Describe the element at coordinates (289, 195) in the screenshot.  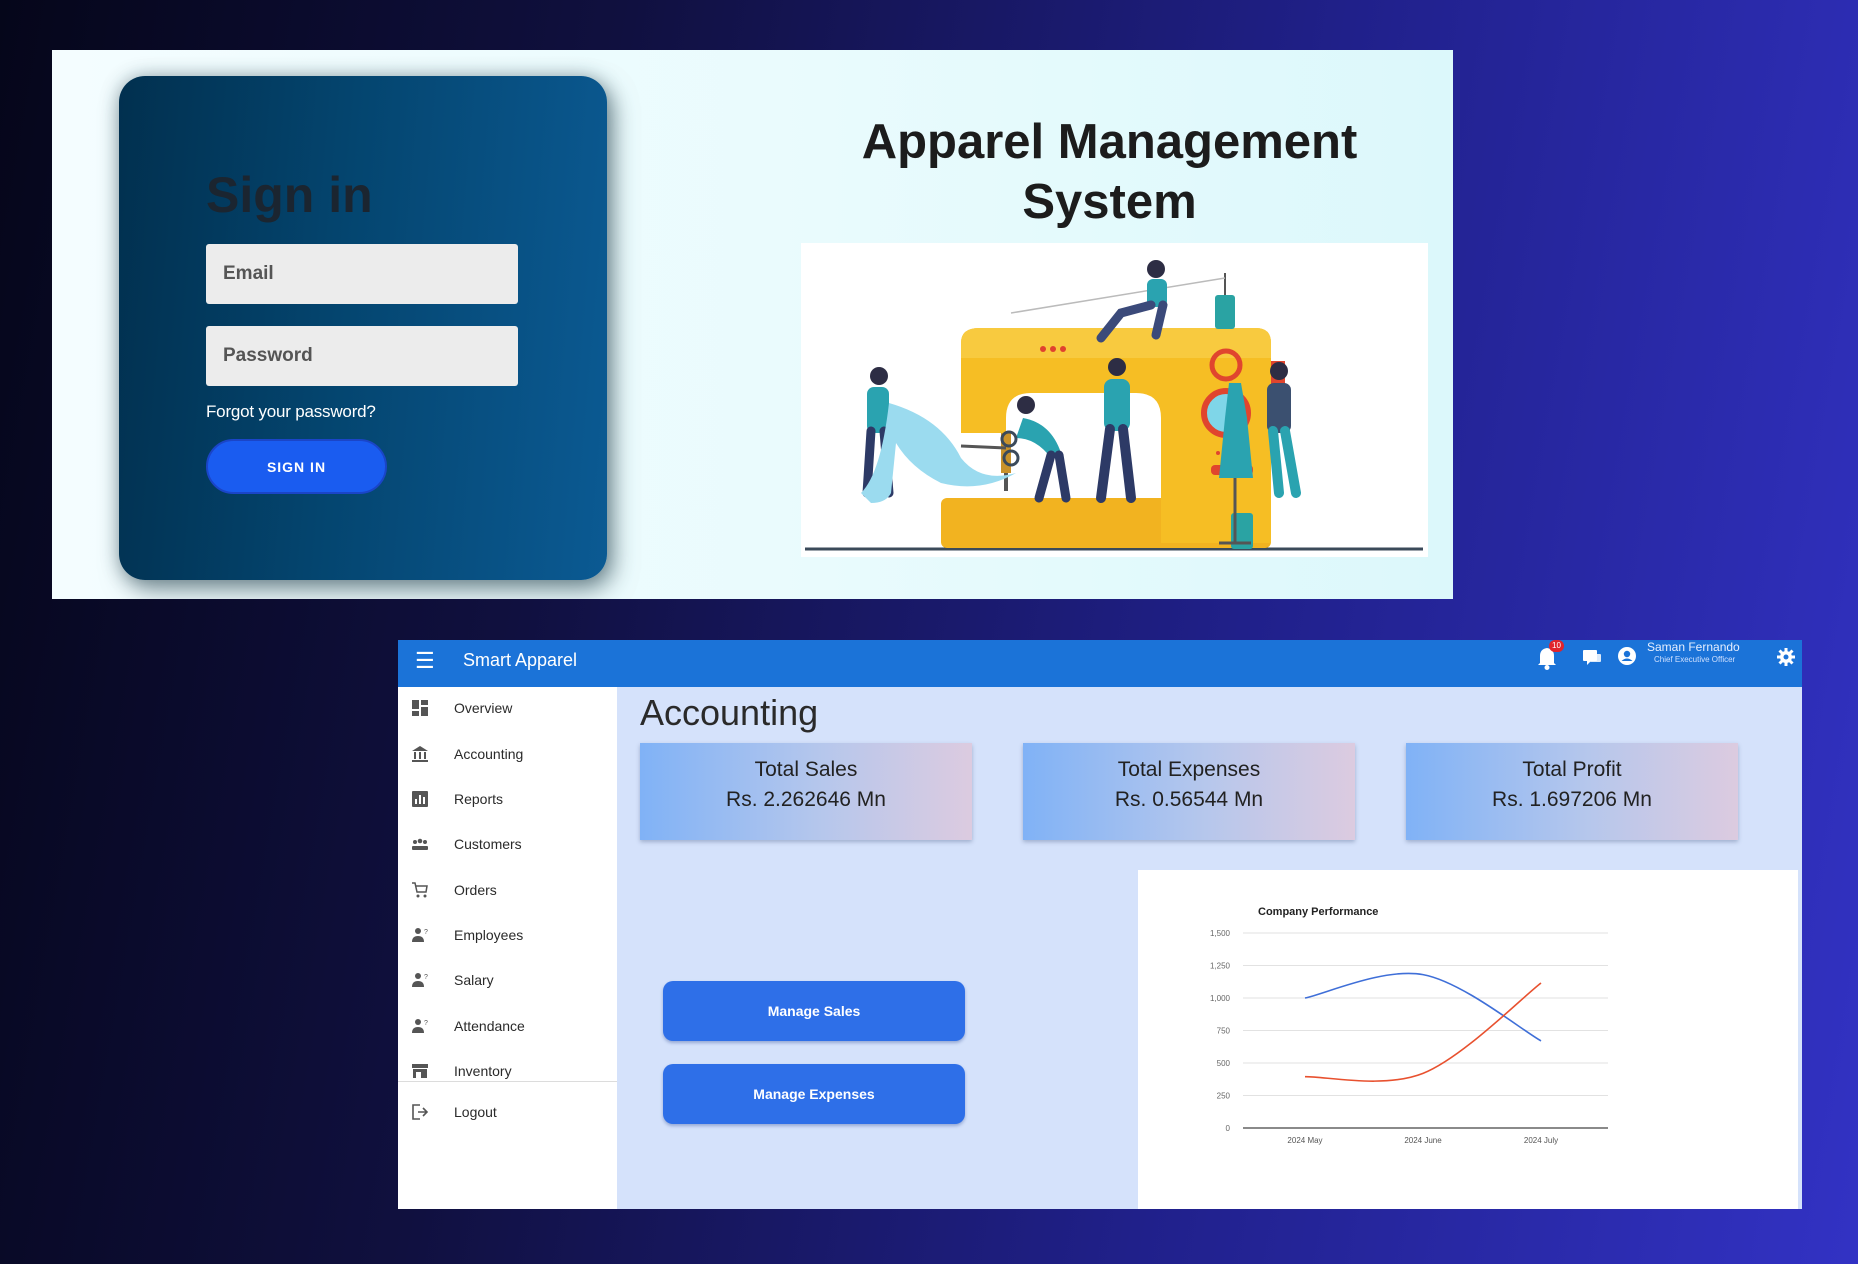
I see `signin-title: Sign in` at that location.